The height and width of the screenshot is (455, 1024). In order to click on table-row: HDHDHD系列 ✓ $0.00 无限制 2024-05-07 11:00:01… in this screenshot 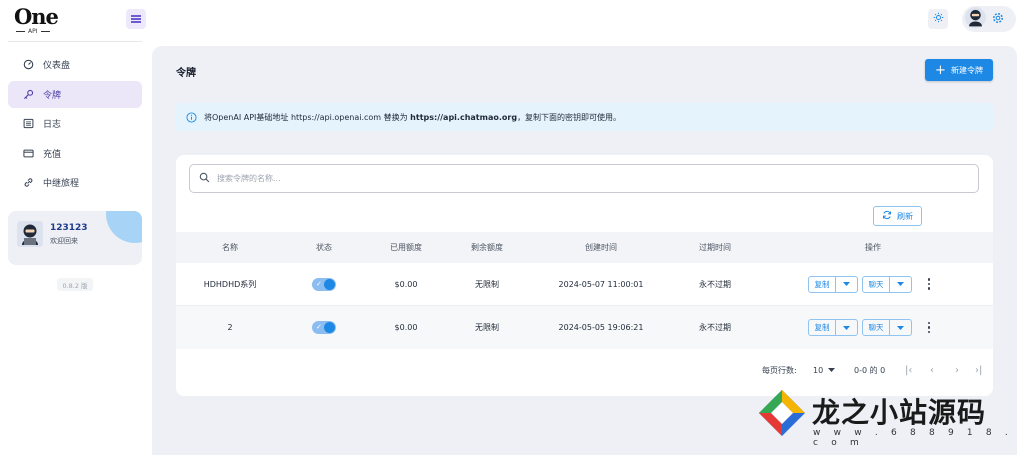, I will do `click(584, 284)`.